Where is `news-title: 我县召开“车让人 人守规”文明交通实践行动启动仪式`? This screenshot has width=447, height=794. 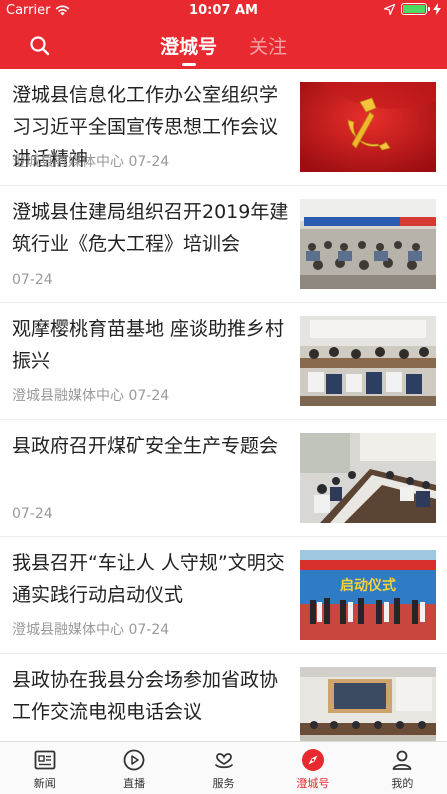
news-title: 我县召开“车让人 人守规”文明交通实践行动启动仪式 is located at coordinates (148, 579).